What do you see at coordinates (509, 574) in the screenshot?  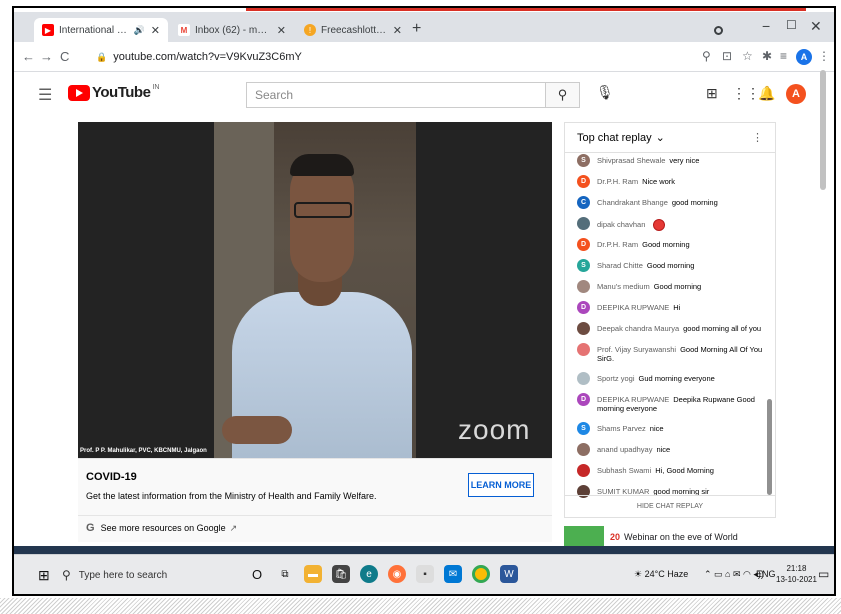 I see `word-icon: W` at bounding box center [509, 574].